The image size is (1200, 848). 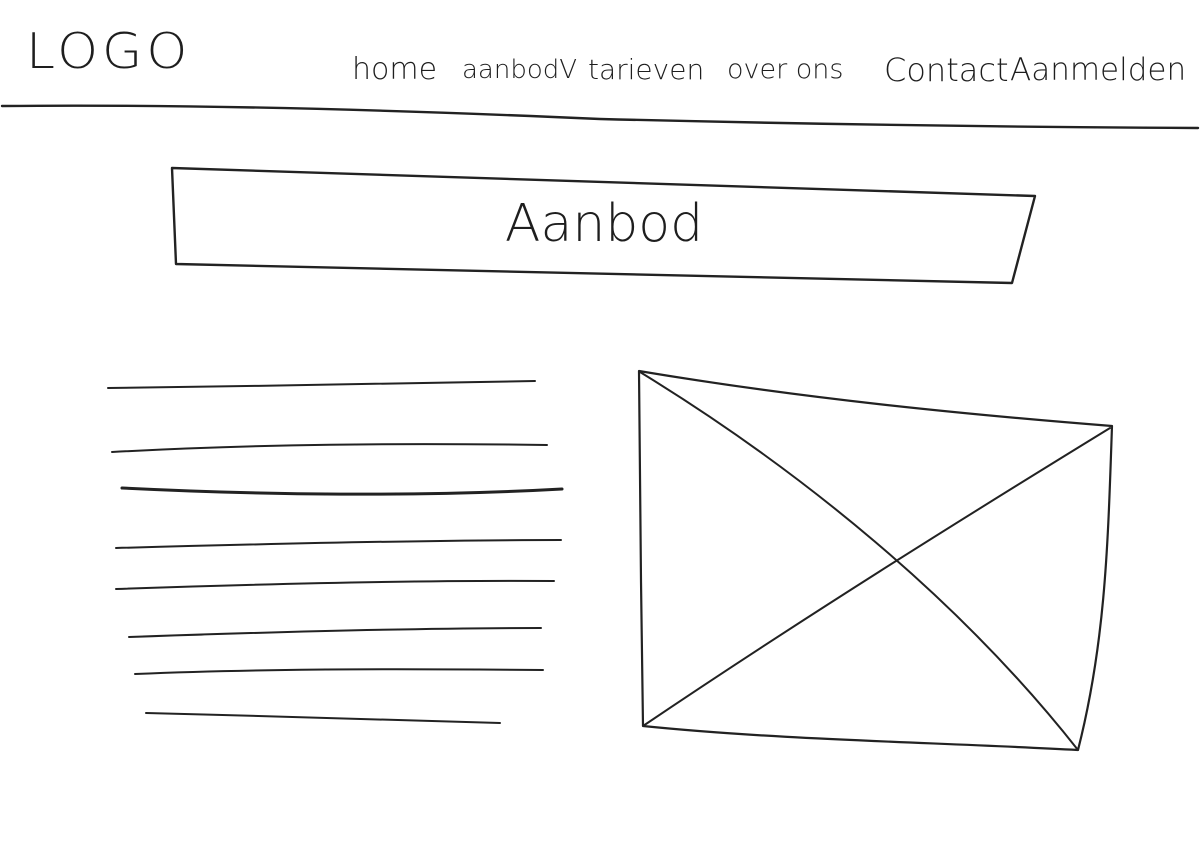 I want to click on logo: LOGO, so click(x=108, y=51).